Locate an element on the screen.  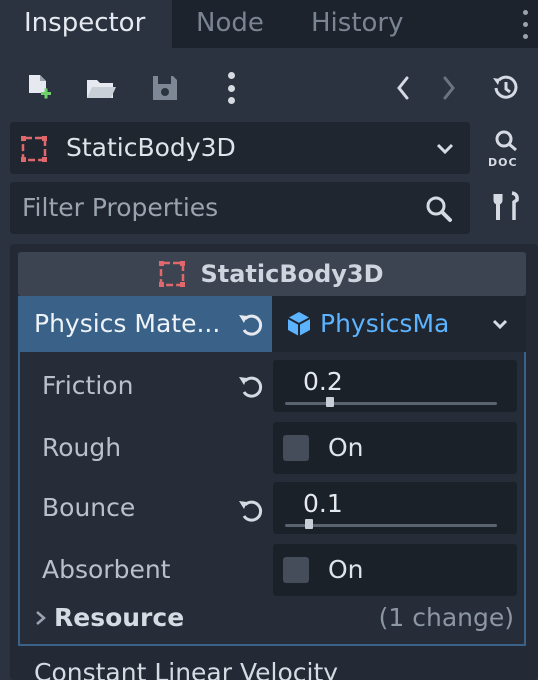
resource-change-count: (1 change) is located at coordinates (446, 617).